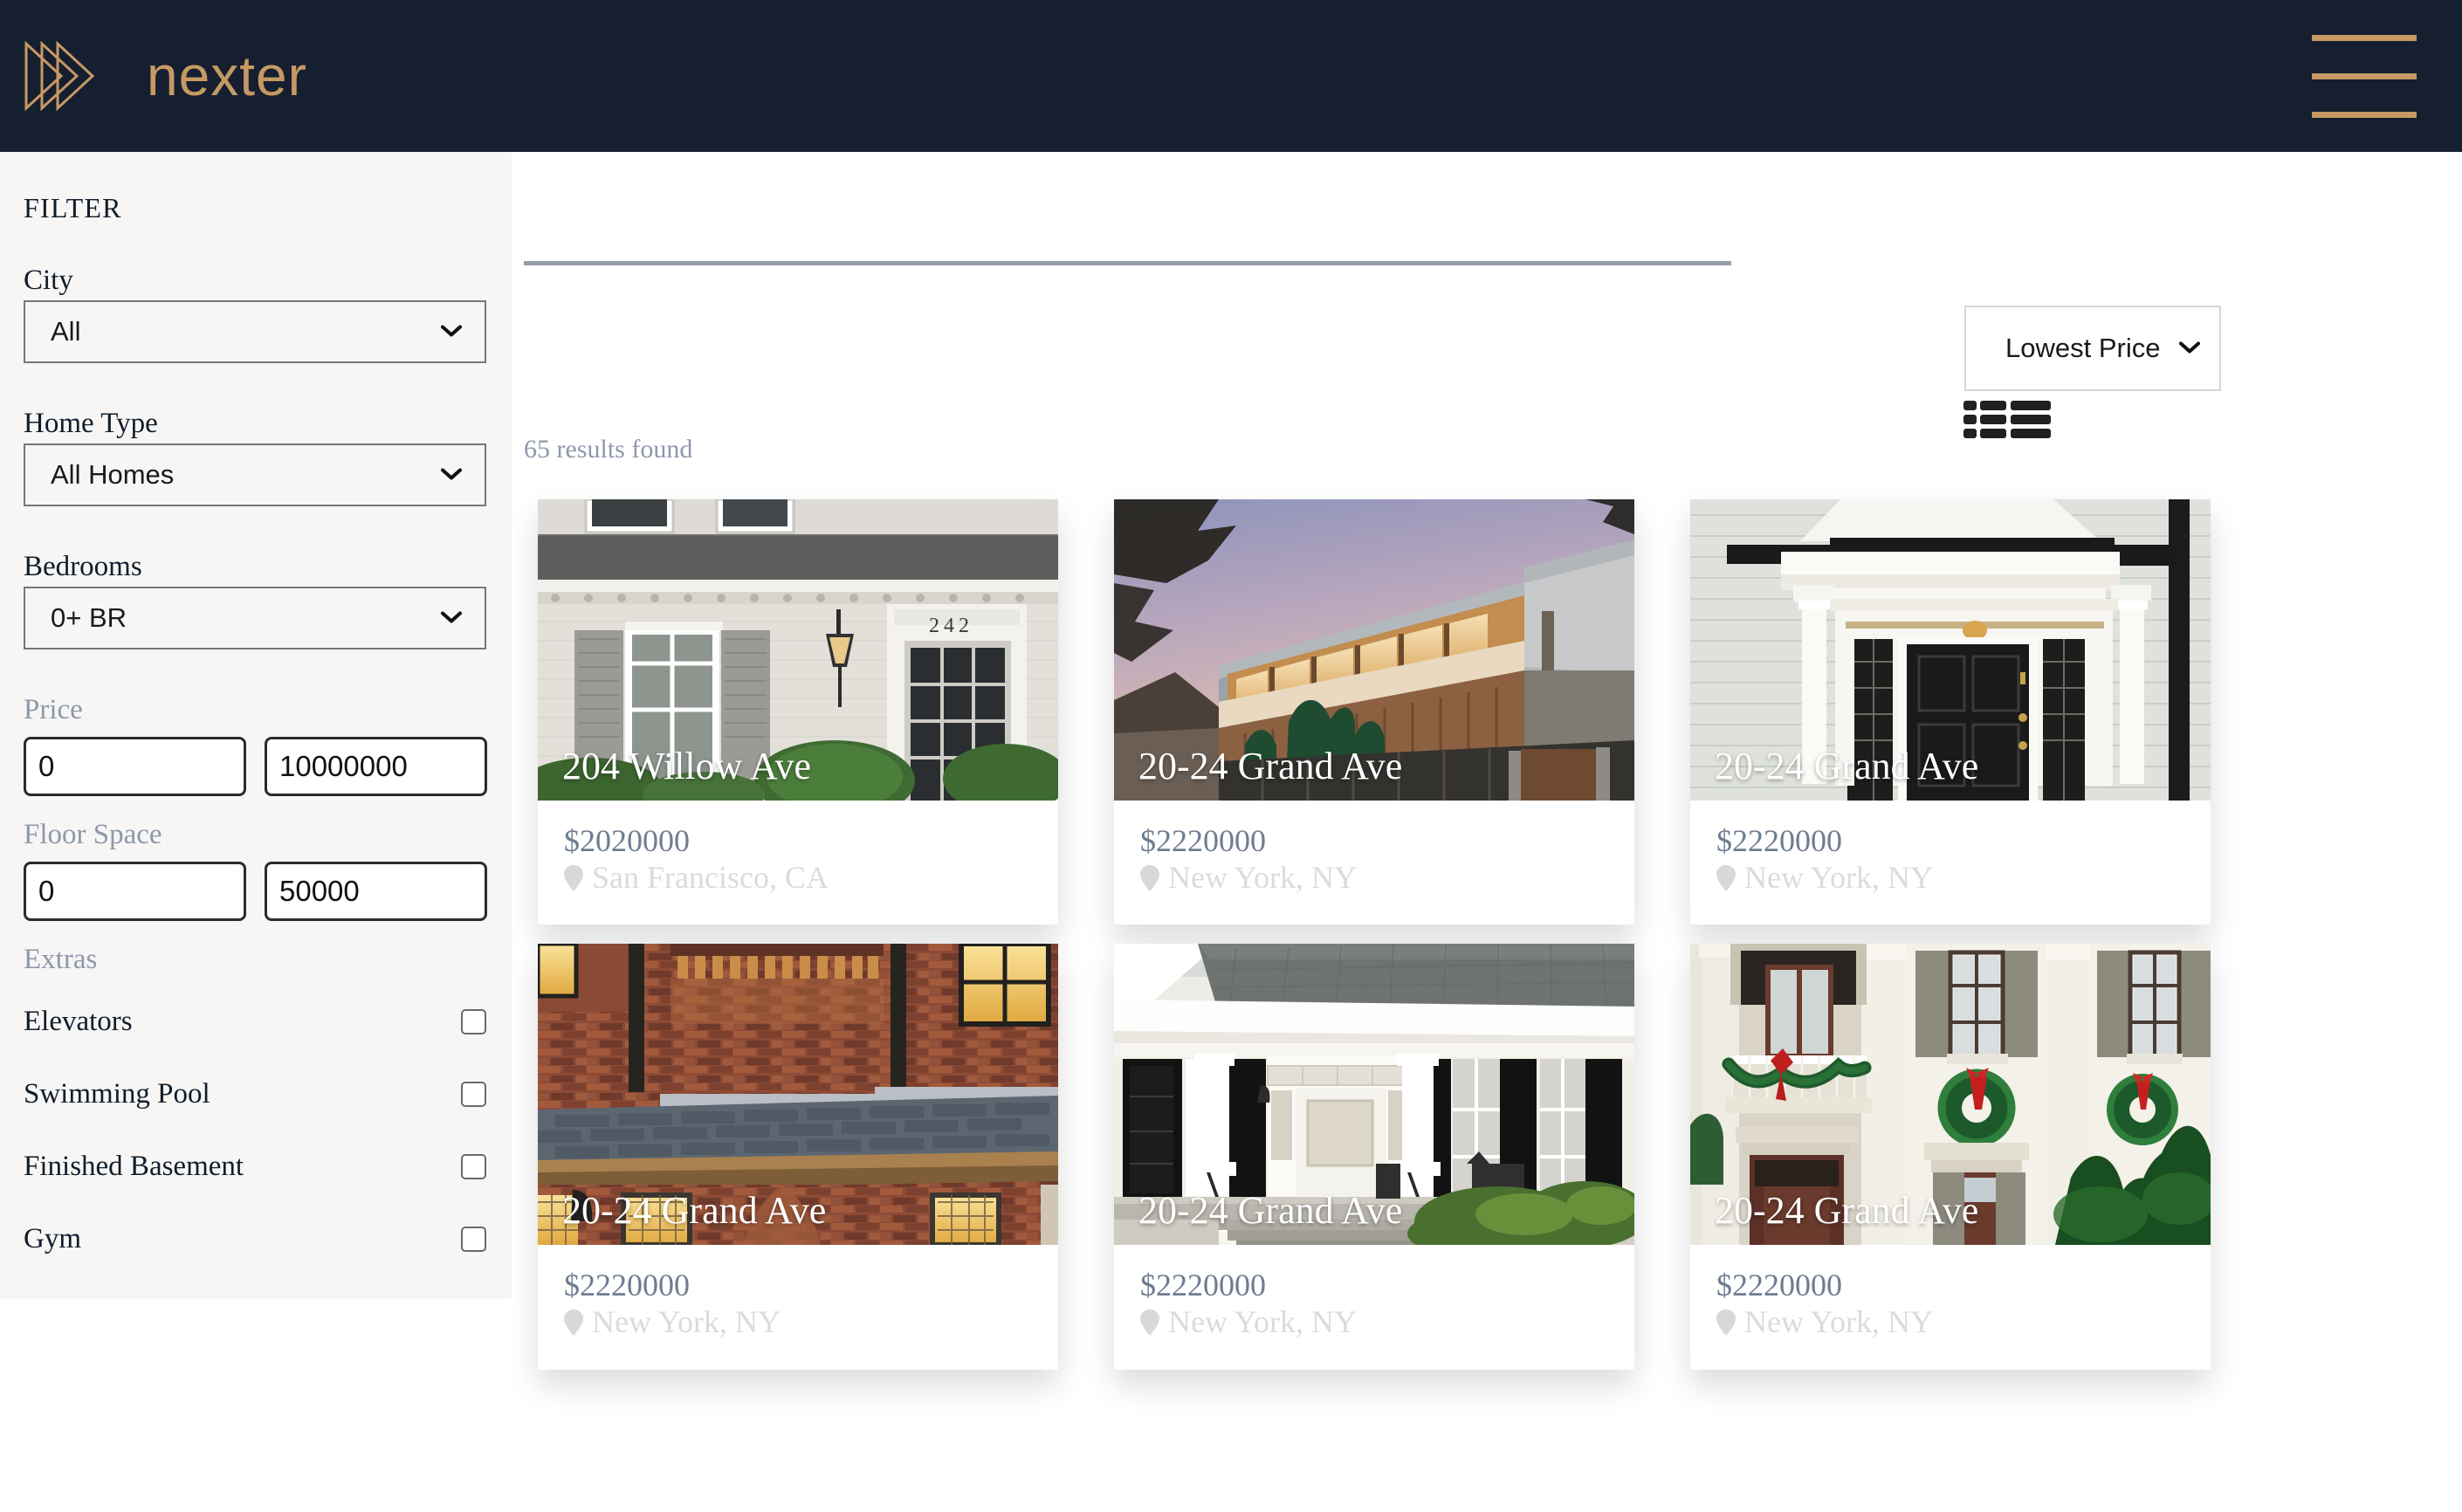 The width and height of the screenshot is (2462, 1512). What do you see at coordinates (608, 450) in the screenshot?
I see `results-count: 65 results found` at bounding box center [608, 450].